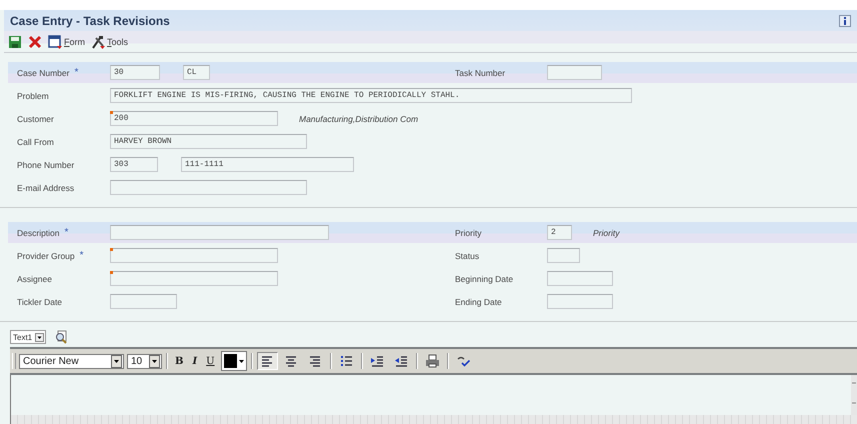 The width and height of the screenshot is (857, 424). Describe the element at coordinates (90, 21) in the screenshot. I see `window-title: Case Entry - Task Revisions` at that location.